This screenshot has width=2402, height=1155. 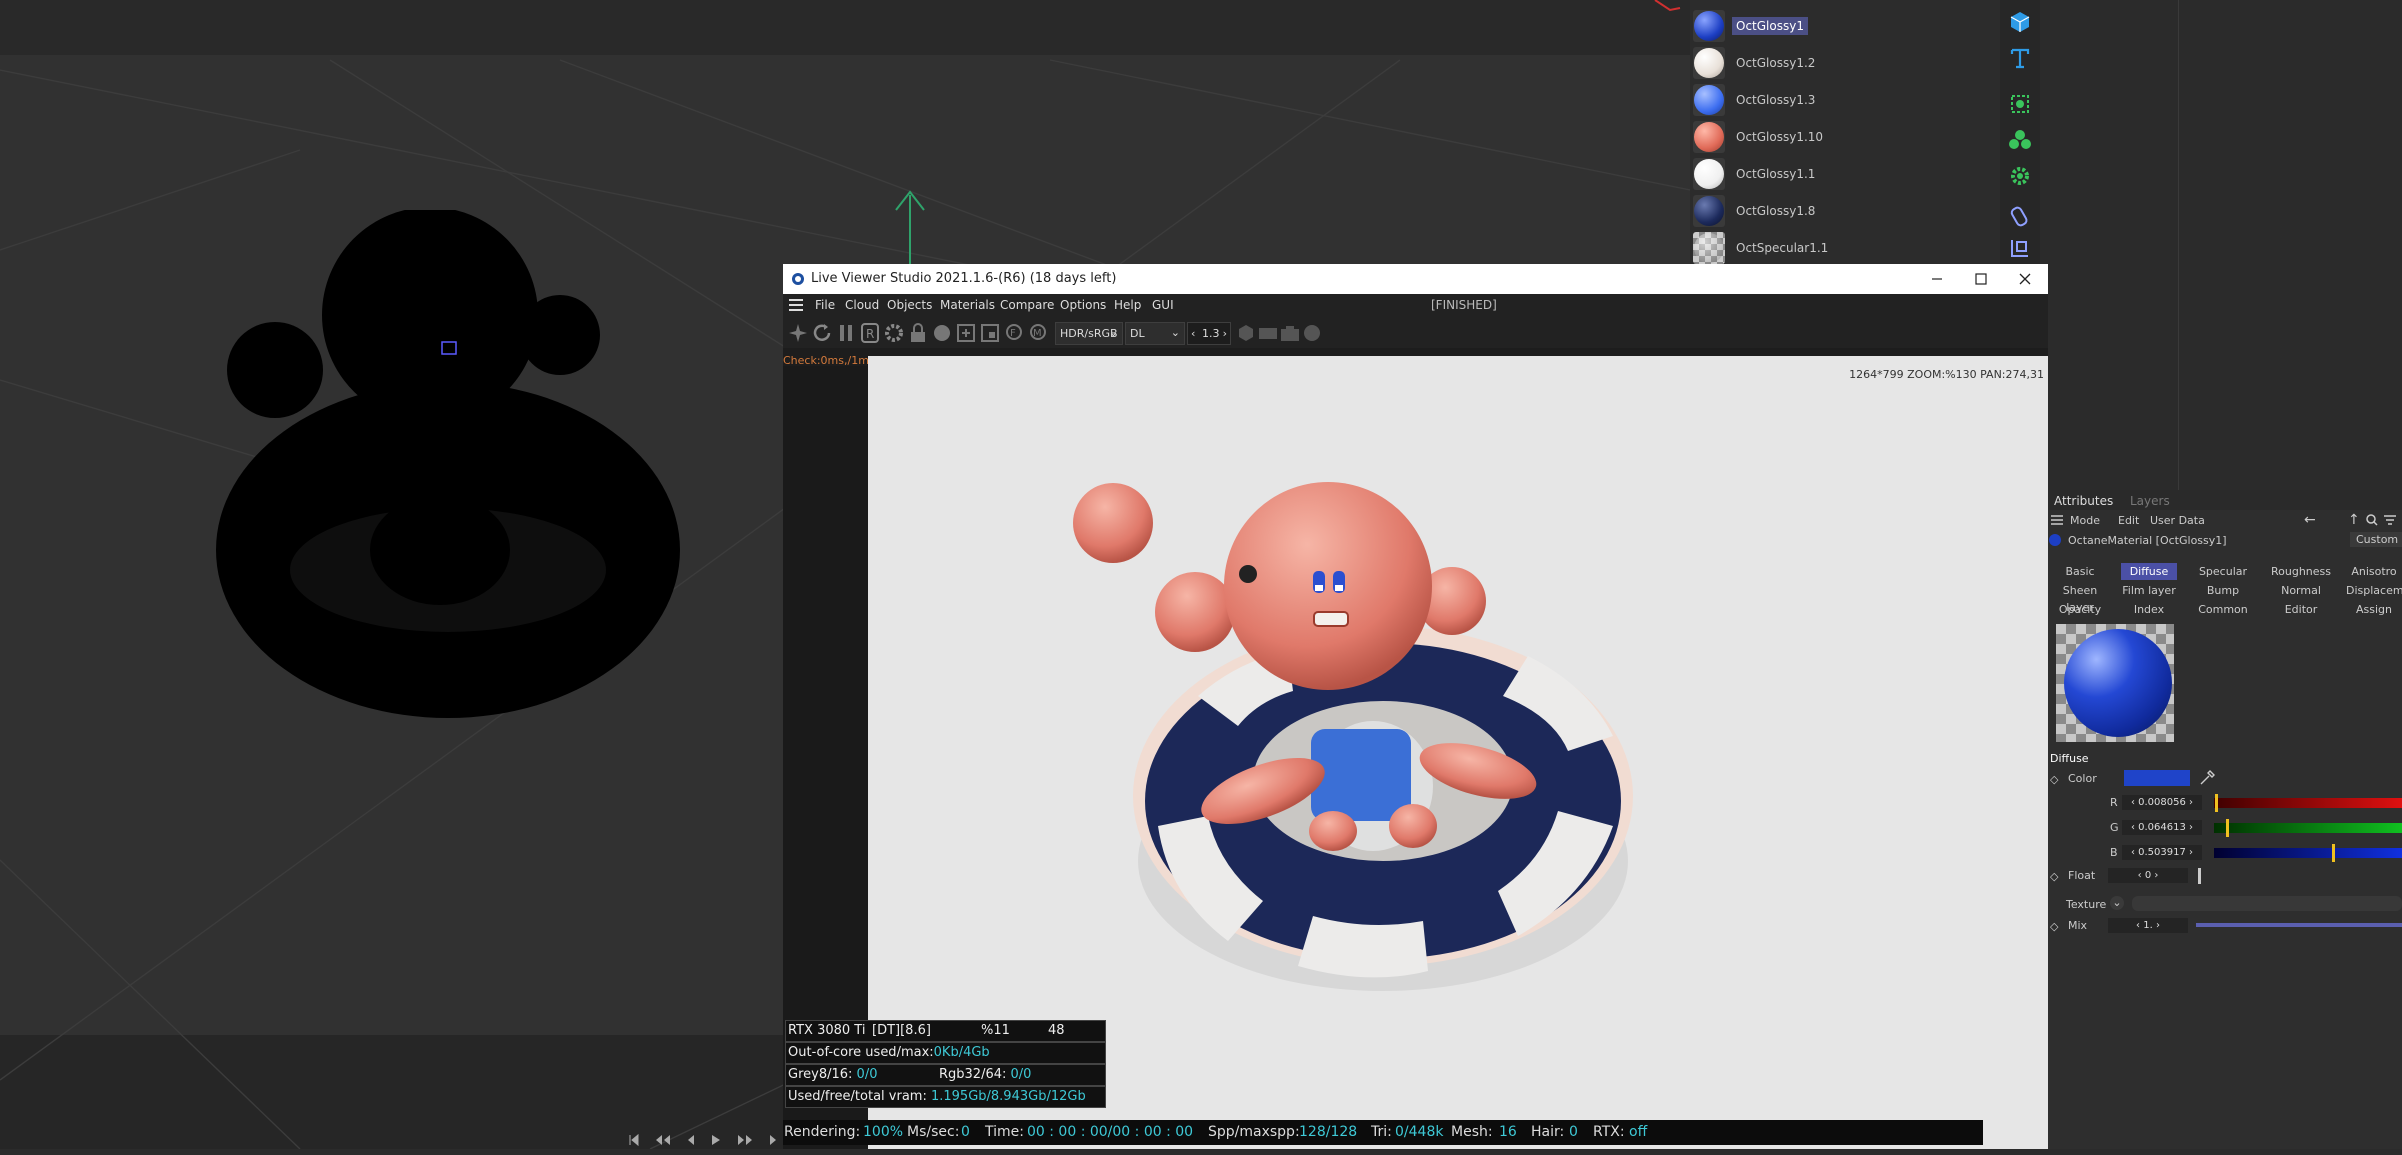 I want to click on filter-icon, so click(x=2390, y=520).